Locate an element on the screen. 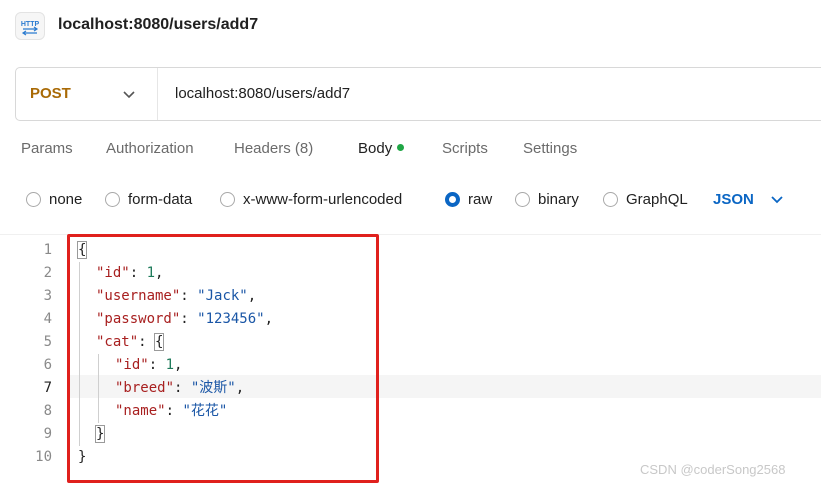 The image size is (821, 486). radio-form-data: form-data is located at coordinates (148, 199).